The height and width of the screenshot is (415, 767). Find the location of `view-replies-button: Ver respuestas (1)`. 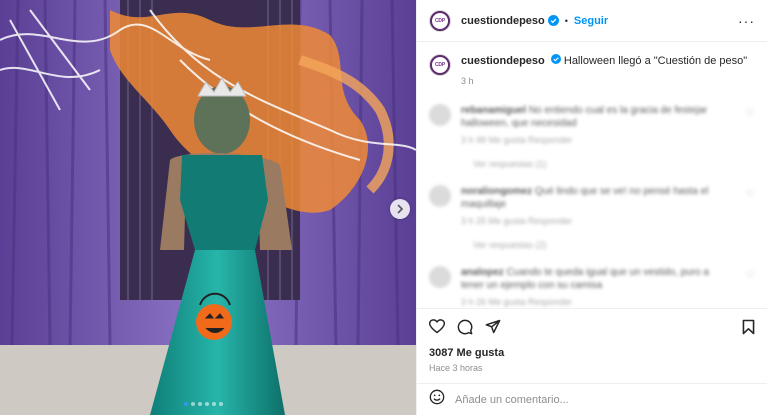

view-replies-button: Ver respuestas (1) is located at coordinates (614, 164).